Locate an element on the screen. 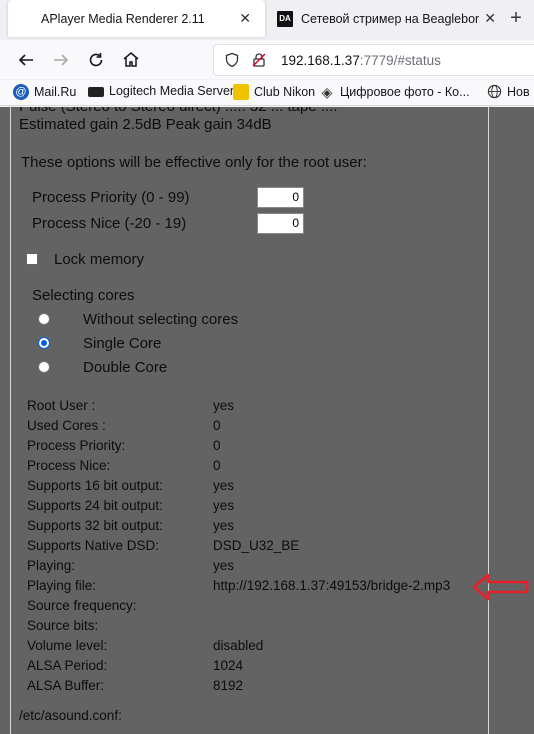 This screenshot has width=534, height=734. tab-beaglebone: DA Сетевой стример на Beaglebor ✕ is located at coordinates (384, 18).